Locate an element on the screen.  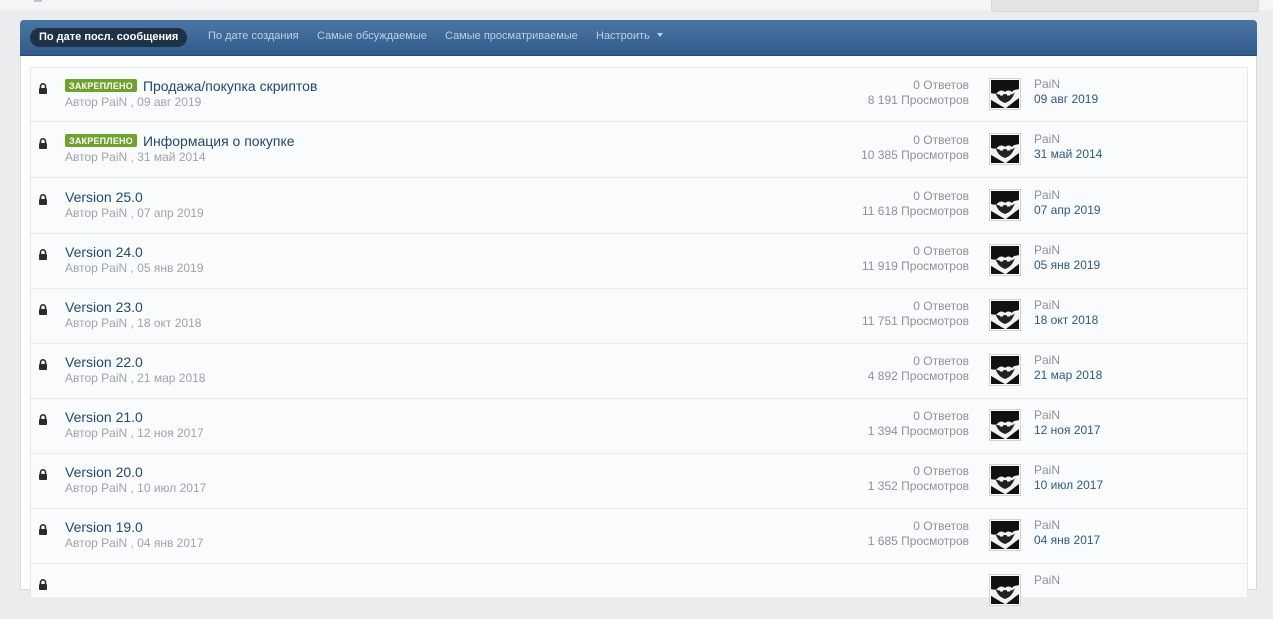
last-post-date-link: 31 май 2014 is located at coordinates (1068, 154).